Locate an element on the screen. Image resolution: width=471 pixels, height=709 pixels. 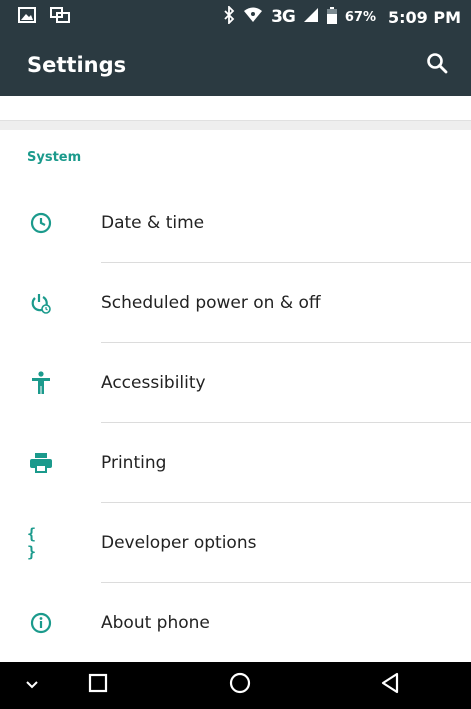
status-indicators: 3G 67% 5:09 PM is located at coordinates (342, 16).